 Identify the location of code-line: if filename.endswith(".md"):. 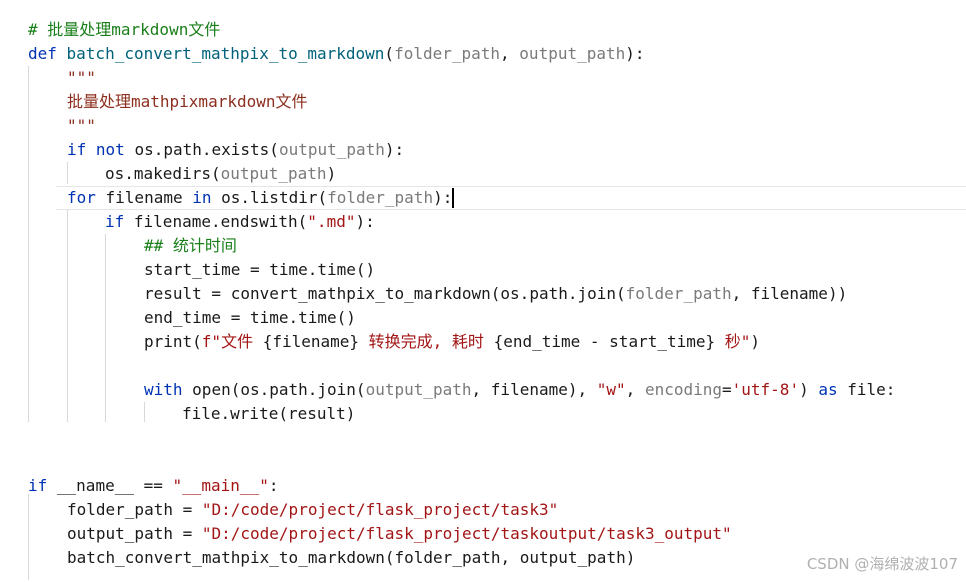
(240, 222).